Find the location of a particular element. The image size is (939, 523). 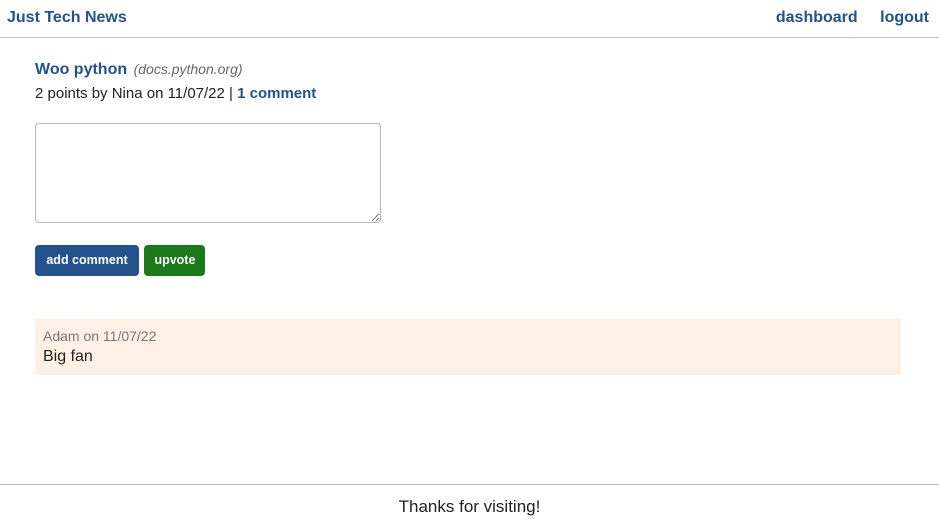

comment-meta: Adam on 11/07/22 is located at coordinates (100, 336).